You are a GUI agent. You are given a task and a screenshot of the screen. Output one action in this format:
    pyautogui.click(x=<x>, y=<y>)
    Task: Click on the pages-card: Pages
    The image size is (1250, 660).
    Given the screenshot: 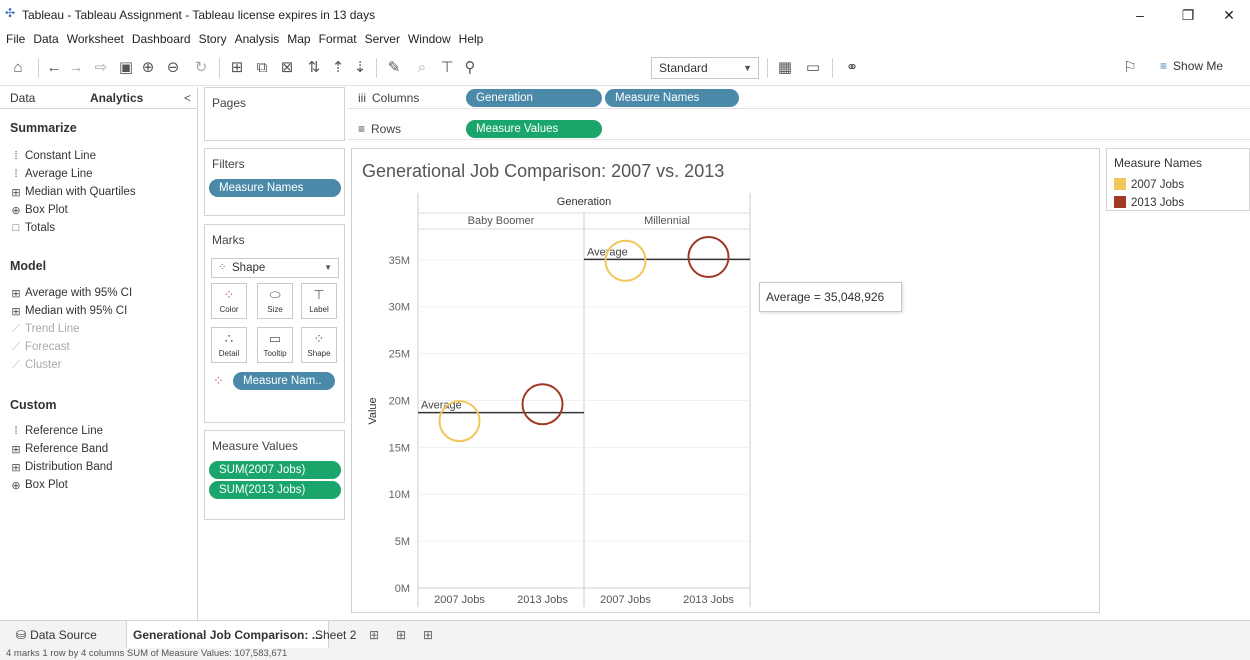 What is the action you would take?
    pyautogui.click(x=274, y=114)
    